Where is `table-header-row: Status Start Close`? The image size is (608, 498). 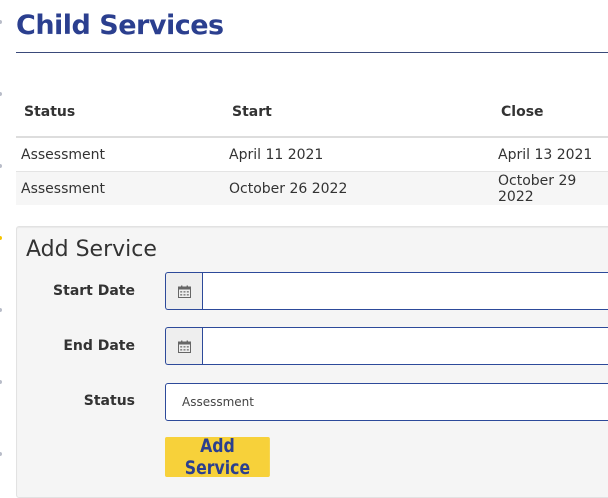
table-header-row: Status Start Close is located at coordinates (312, 113).